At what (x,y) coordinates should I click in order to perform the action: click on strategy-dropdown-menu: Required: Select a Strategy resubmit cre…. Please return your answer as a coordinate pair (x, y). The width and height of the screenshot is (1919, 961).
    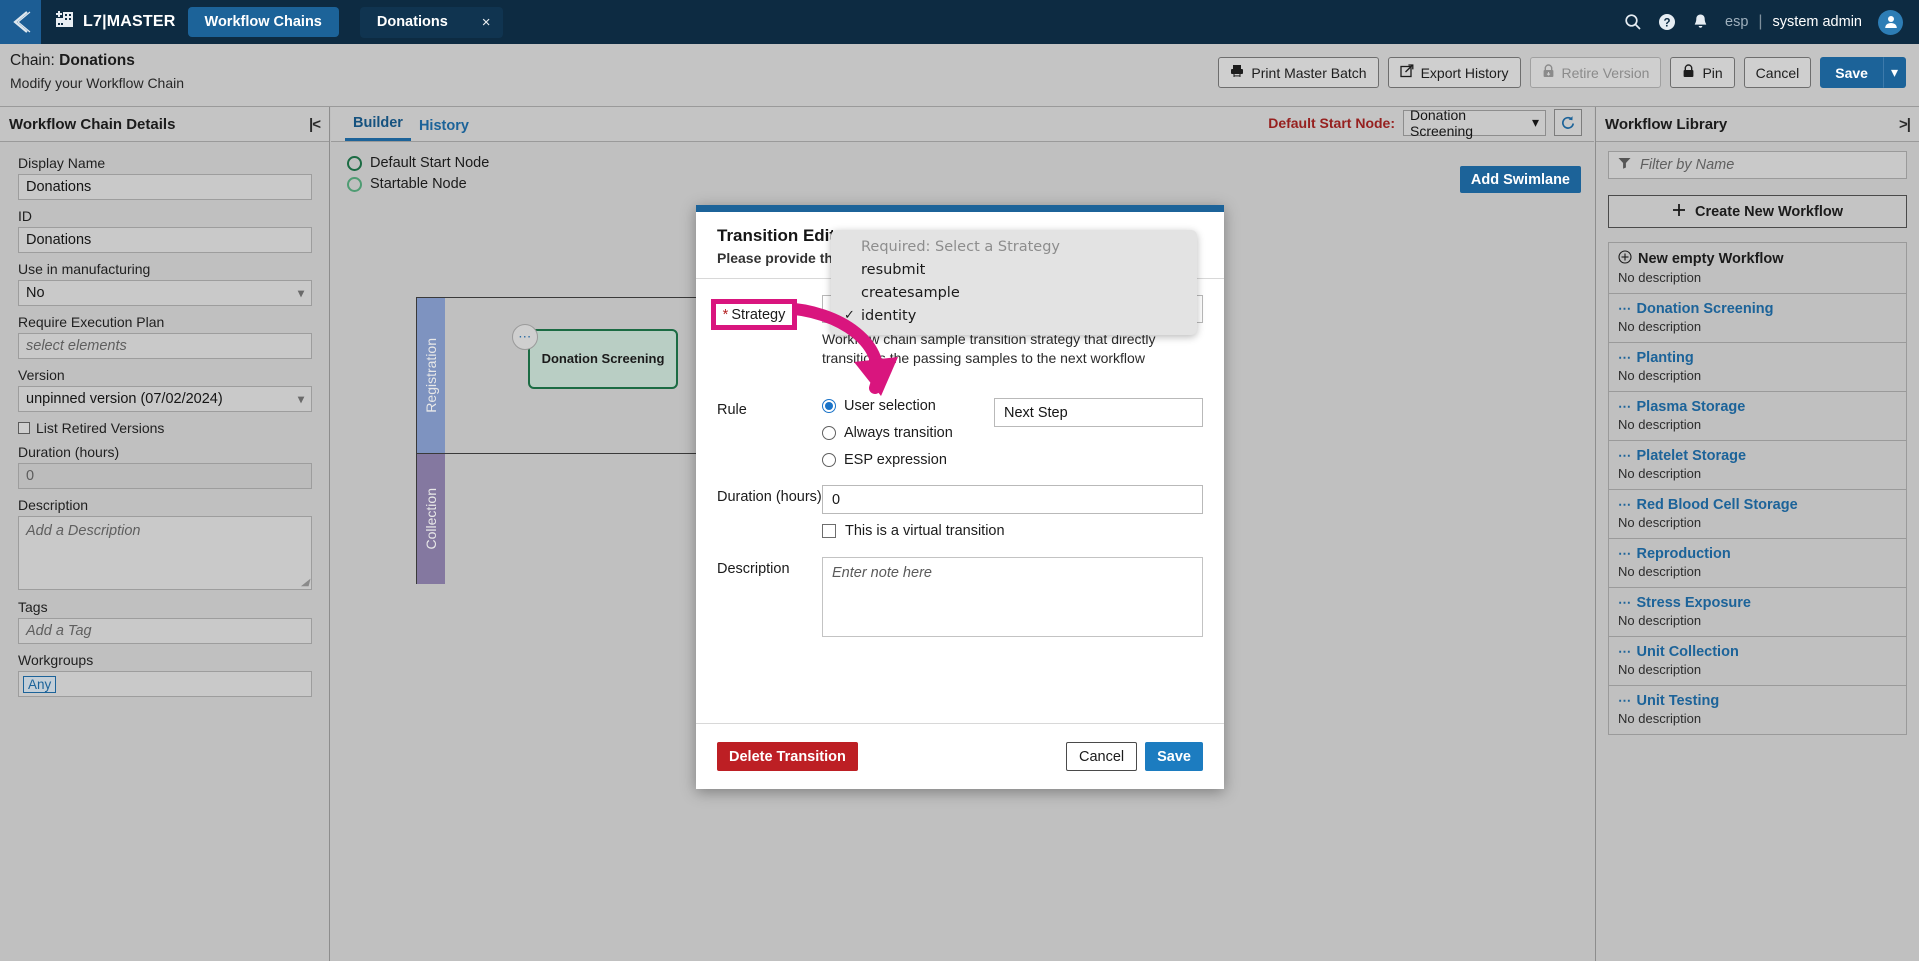
    Looking at the image, I should click on (1014, 282).